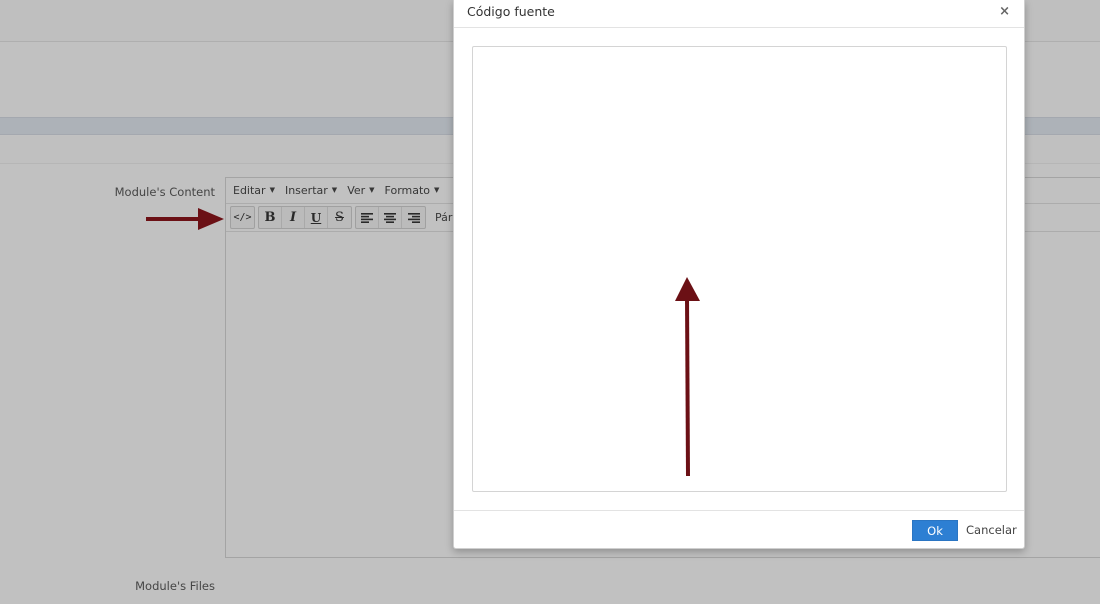 This screenshot has width=1100, height=604. I want to click on cancel-button: Cancelar, so click(991, 530).